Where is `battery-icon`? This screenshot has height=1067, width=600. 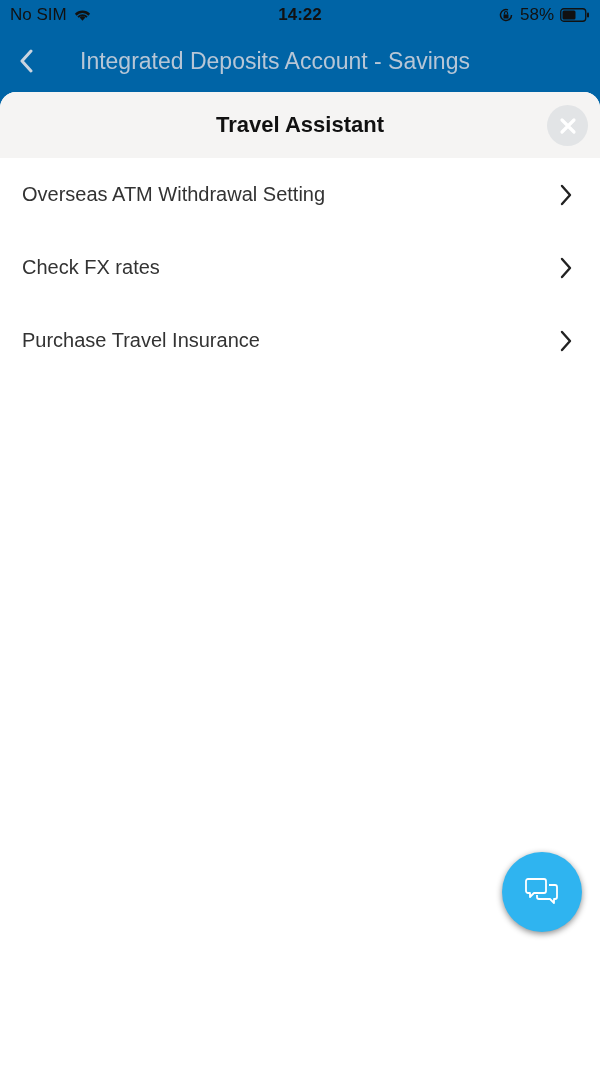 battery-icon is located at coordinates (575, 15).